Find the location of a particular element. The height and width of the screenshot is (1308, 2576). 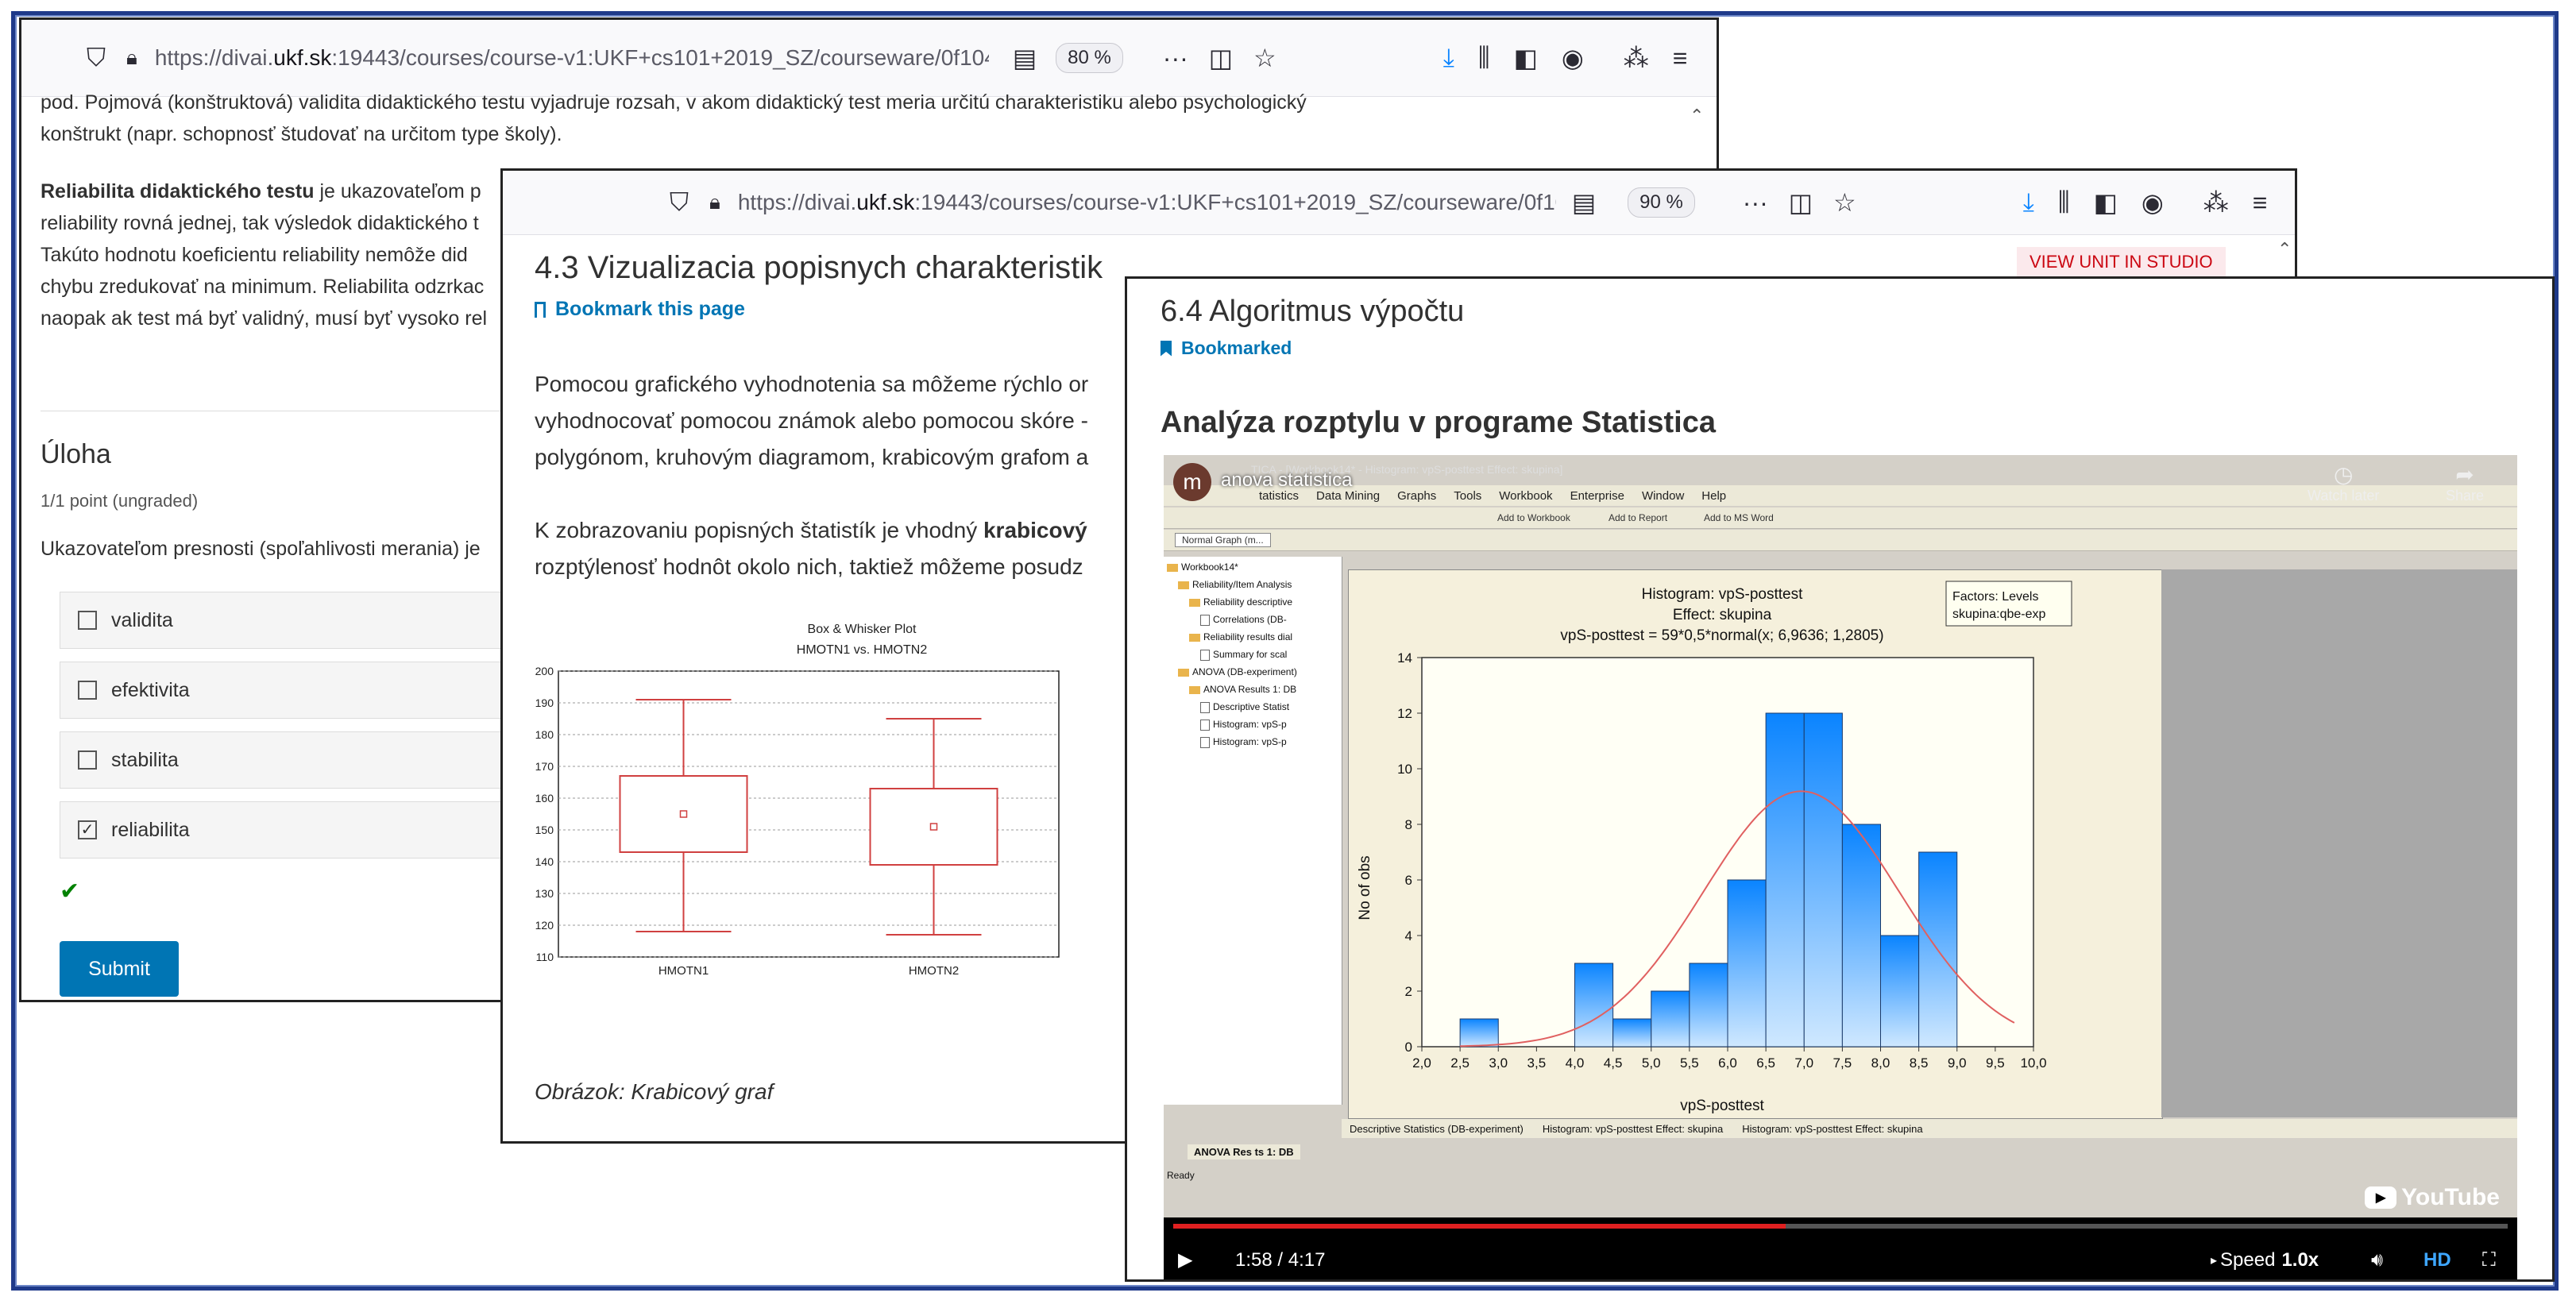

speed-button: ▸ Speed 1.0x is located at coordinates (2265, 1260).